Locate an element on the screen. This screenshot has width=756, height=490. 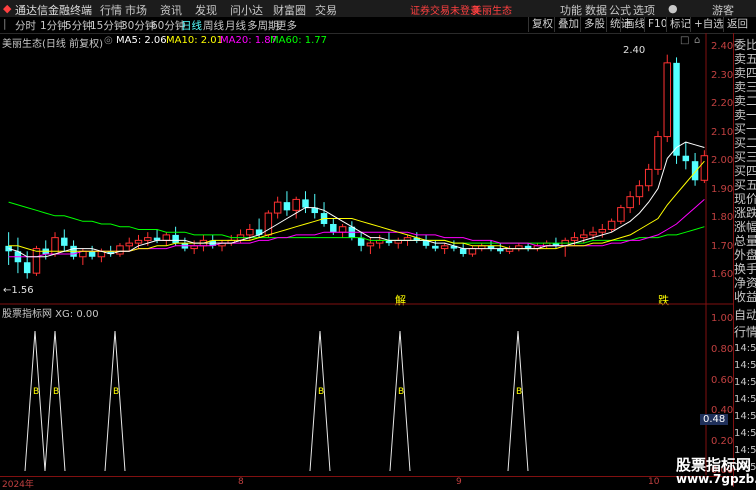
price-tick: 1.70 is located at coordinates (722, 246).